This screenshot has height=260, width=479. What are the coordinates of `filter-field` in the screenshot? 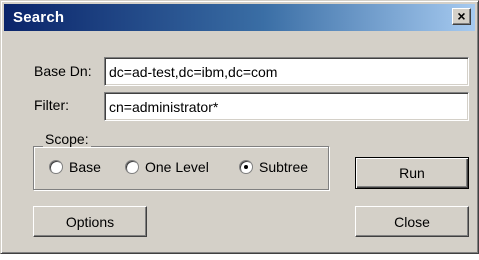 It's located at (286, 106).